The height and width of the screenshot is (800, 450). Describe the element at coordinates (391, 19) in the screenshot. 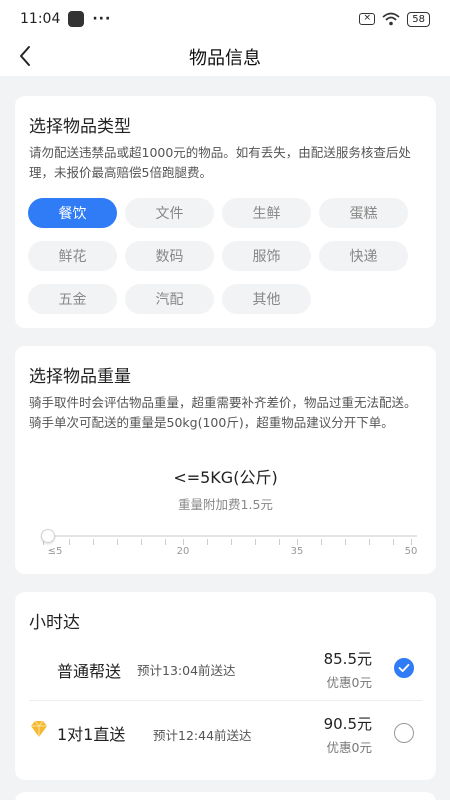

I see `wifi-icon` at that location.